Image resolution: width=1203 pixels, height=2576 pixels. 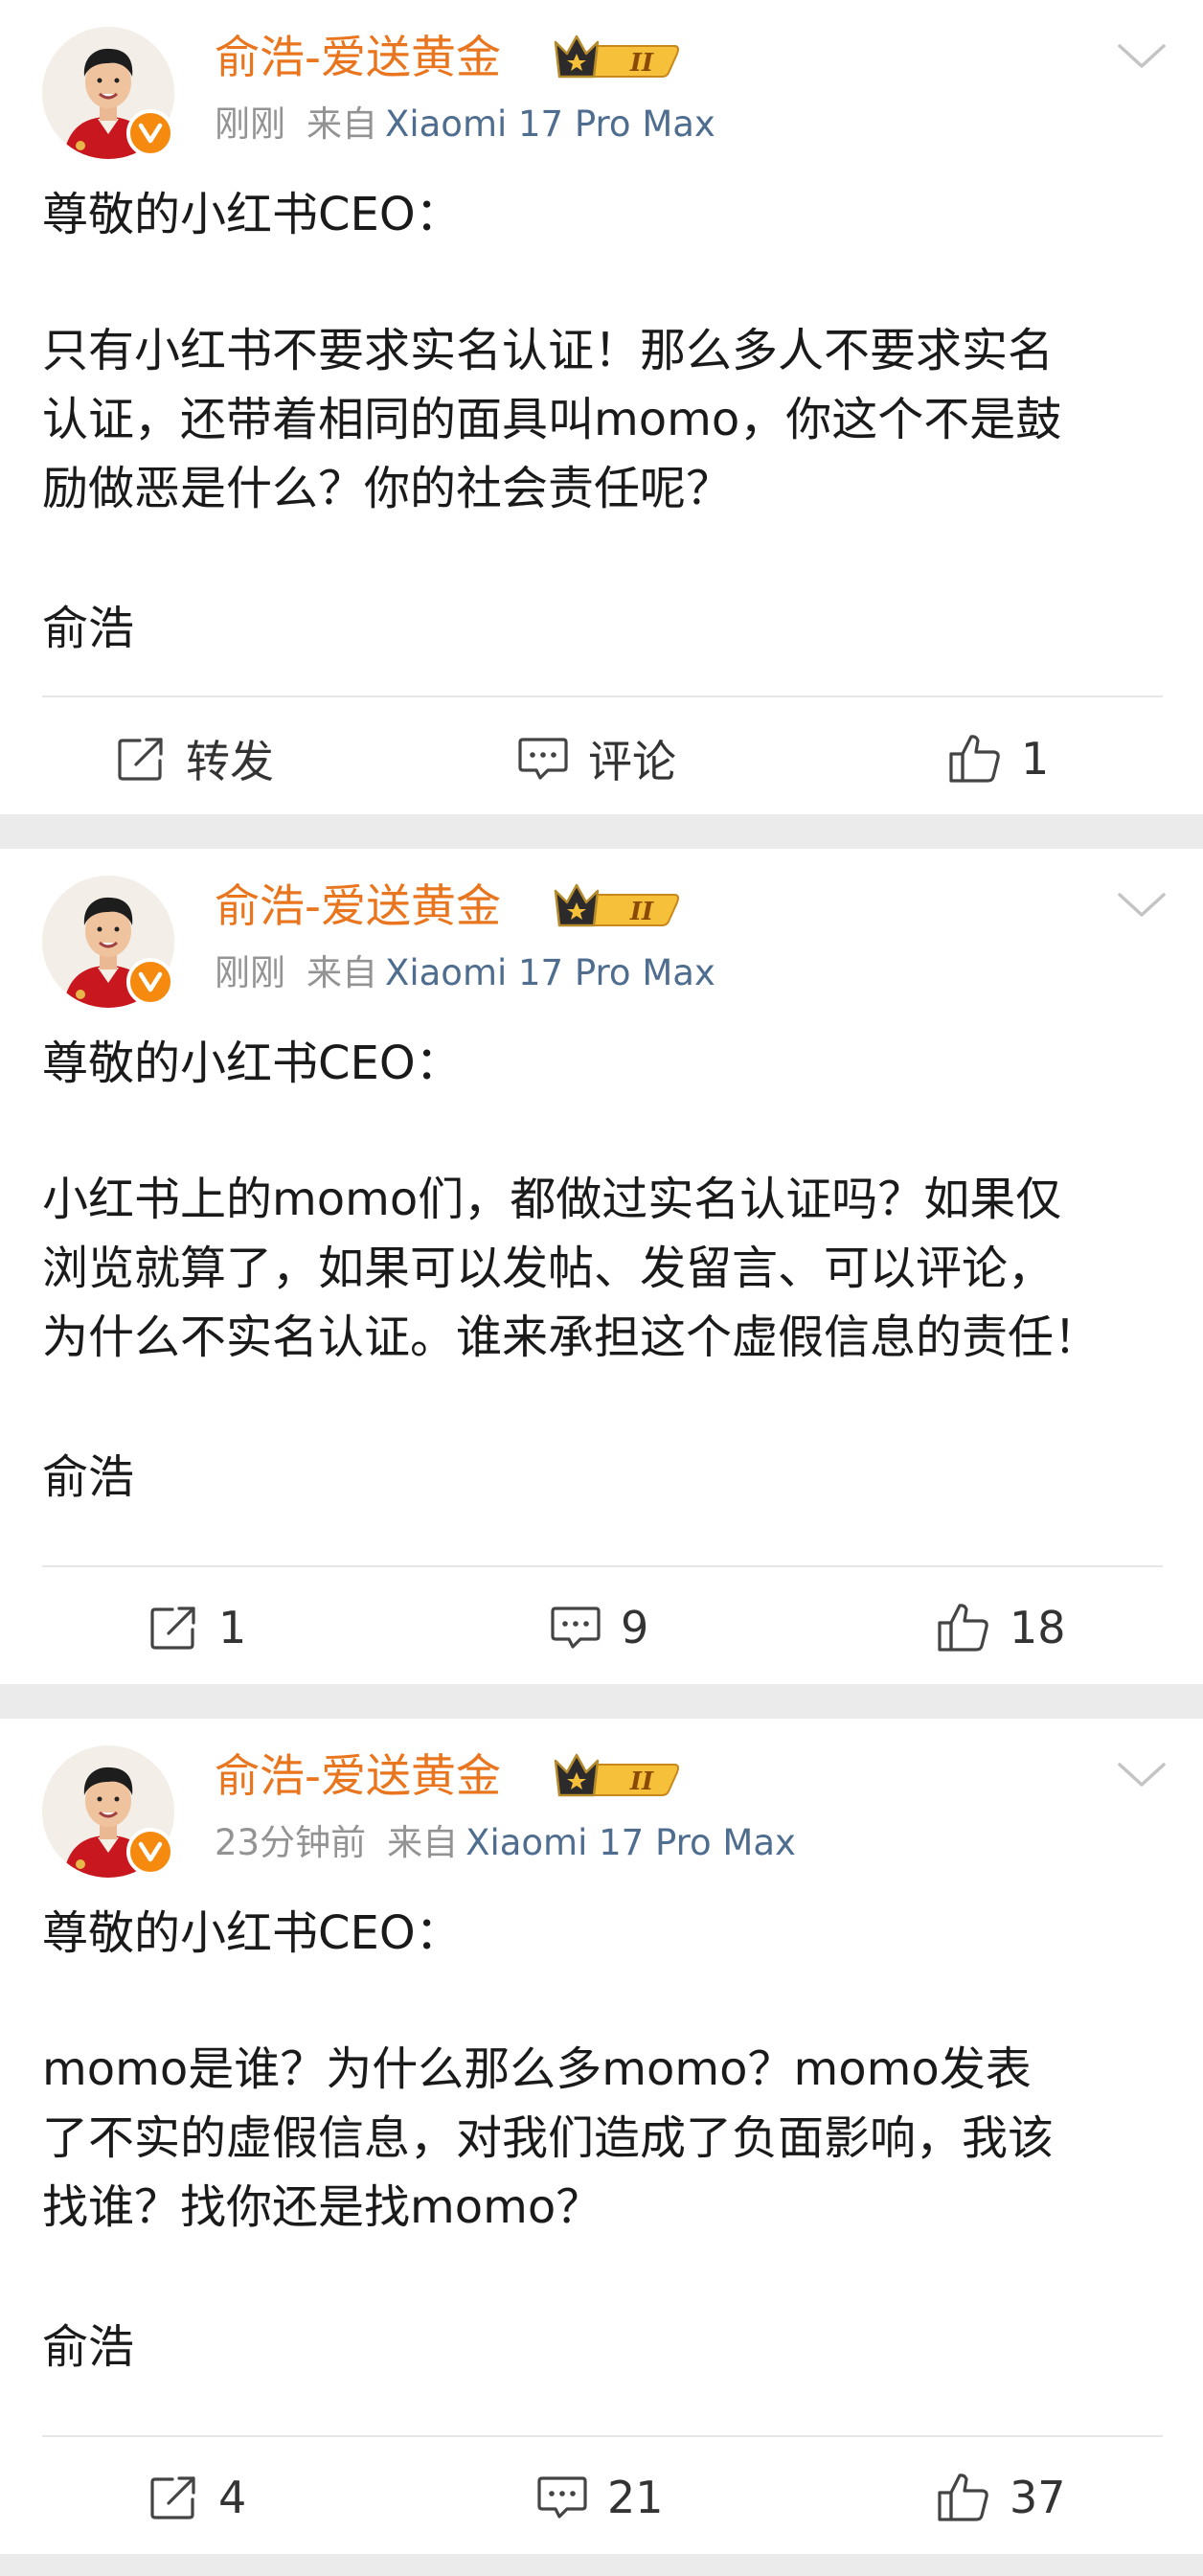 What do you see at coordinates (1038, 2497) in the screenshot?
I see `like-count: 37` at bounding box center [1038, 2497].